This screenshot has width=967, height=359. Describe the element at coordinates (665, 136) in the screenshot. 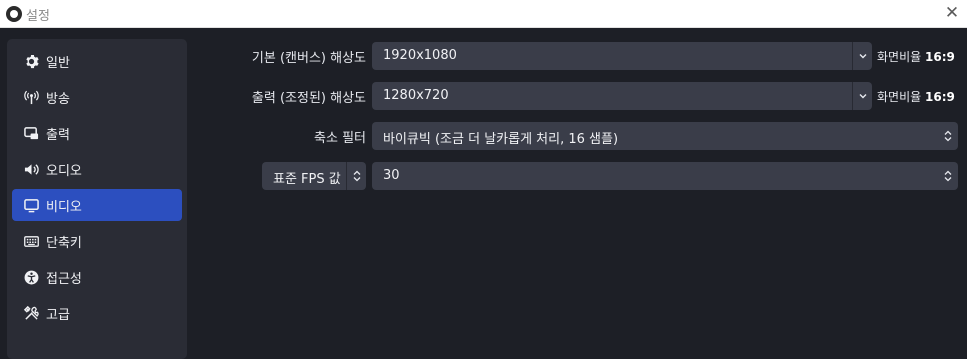

I see `downscale-filter-select: 바이큐빅 (조금 더 날카롭게 처리, 16 샘플)` at that location.